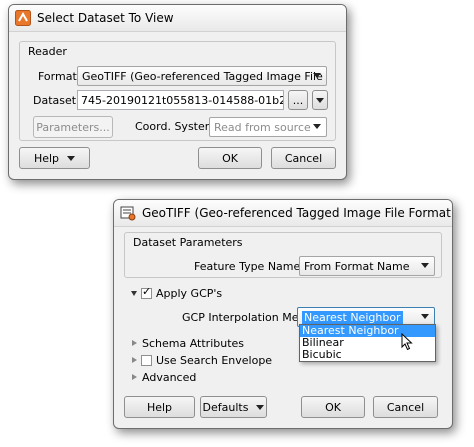 Image resolution: width=474 pixels, height=447 pixels. I want to click on defaults-button-label: Defaults, so click(225, 407).